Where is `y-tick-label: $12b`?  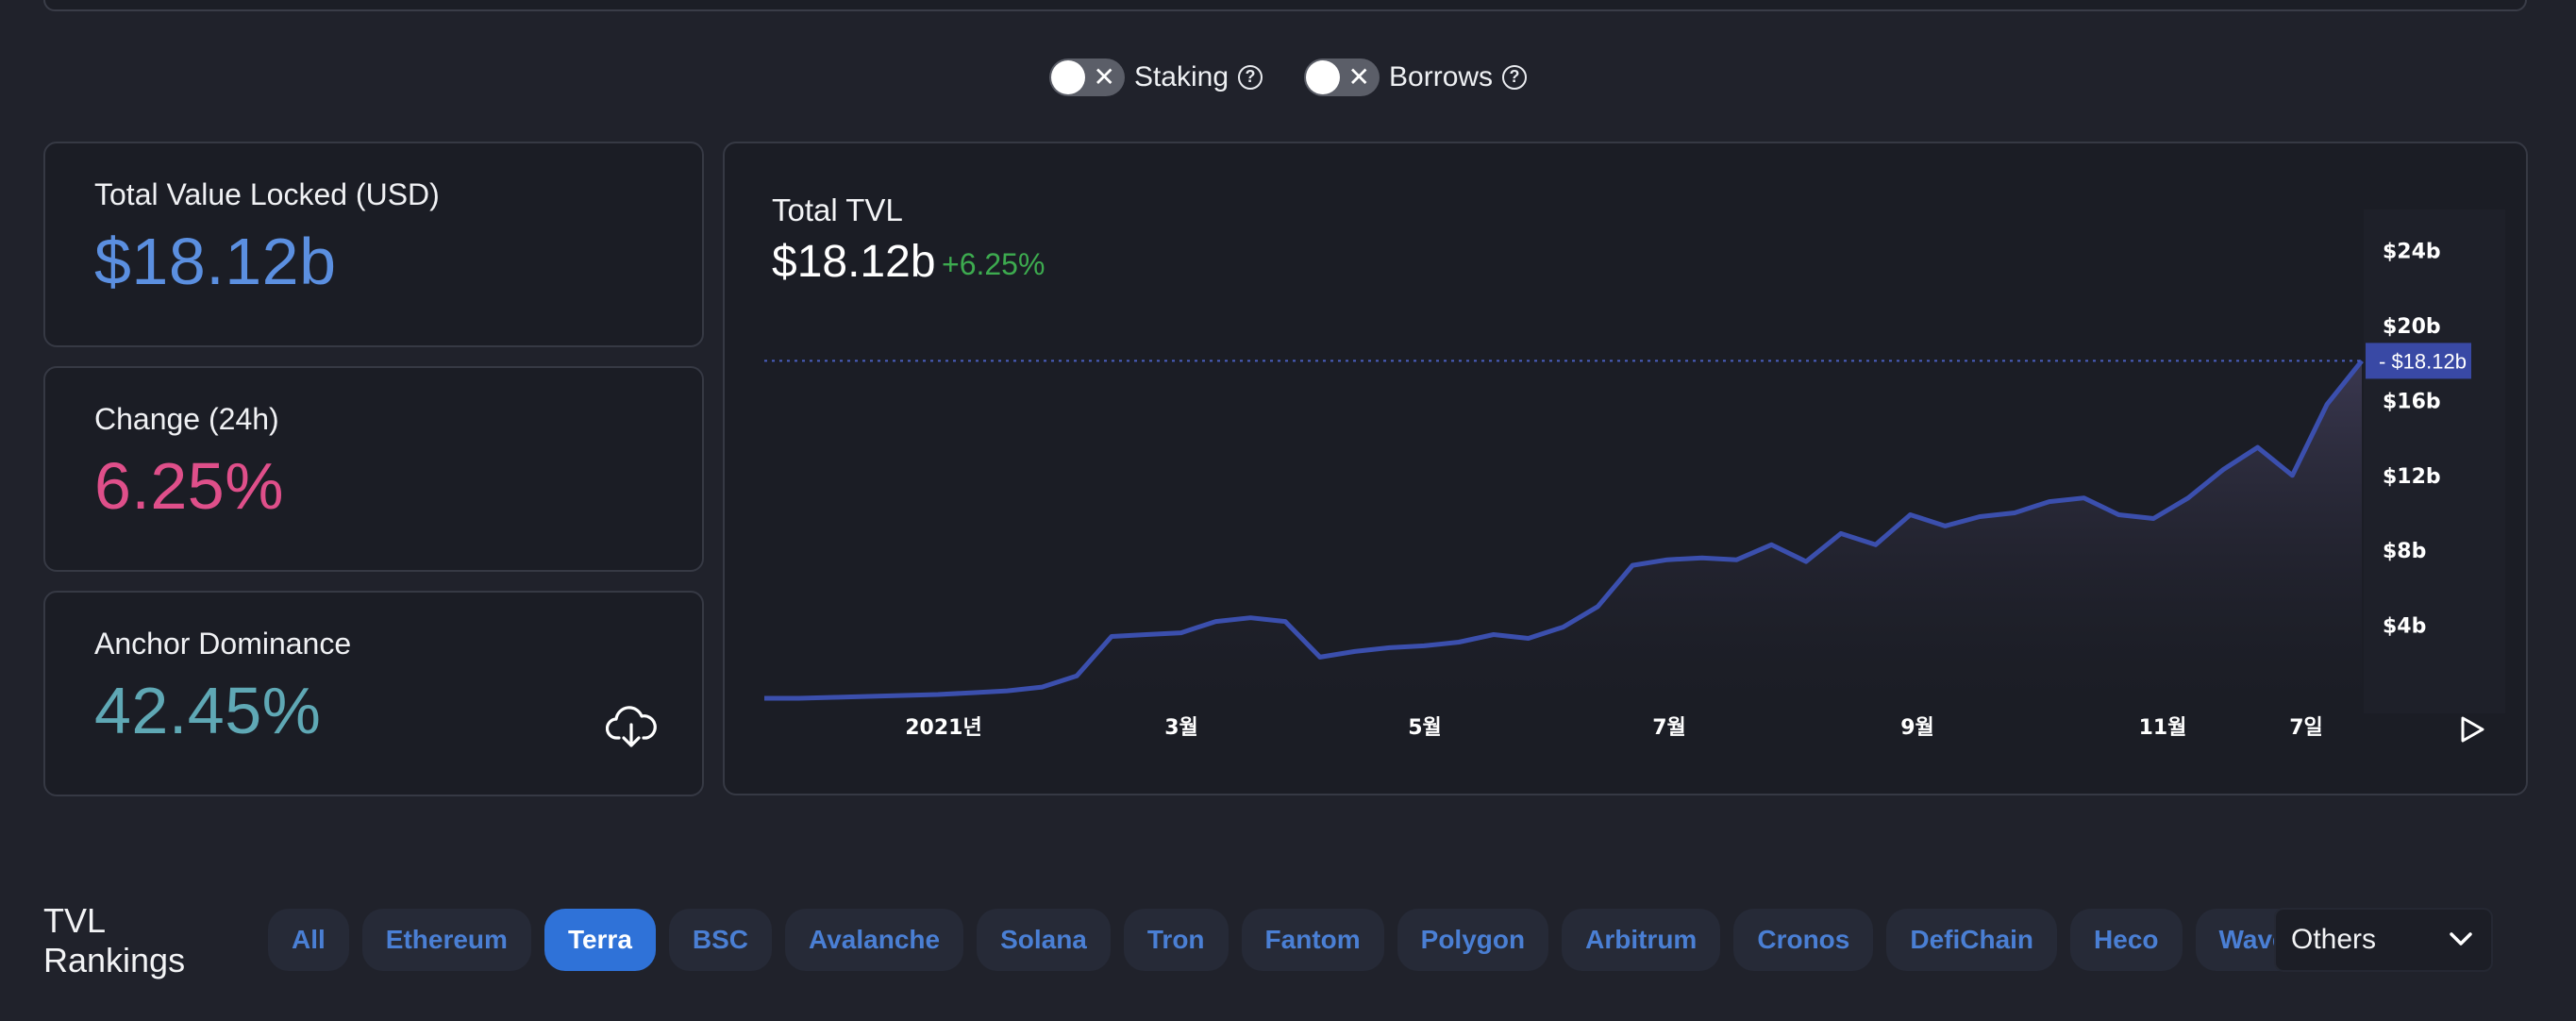 y-tick-label: $12b is located at coordinates (2412, 477).